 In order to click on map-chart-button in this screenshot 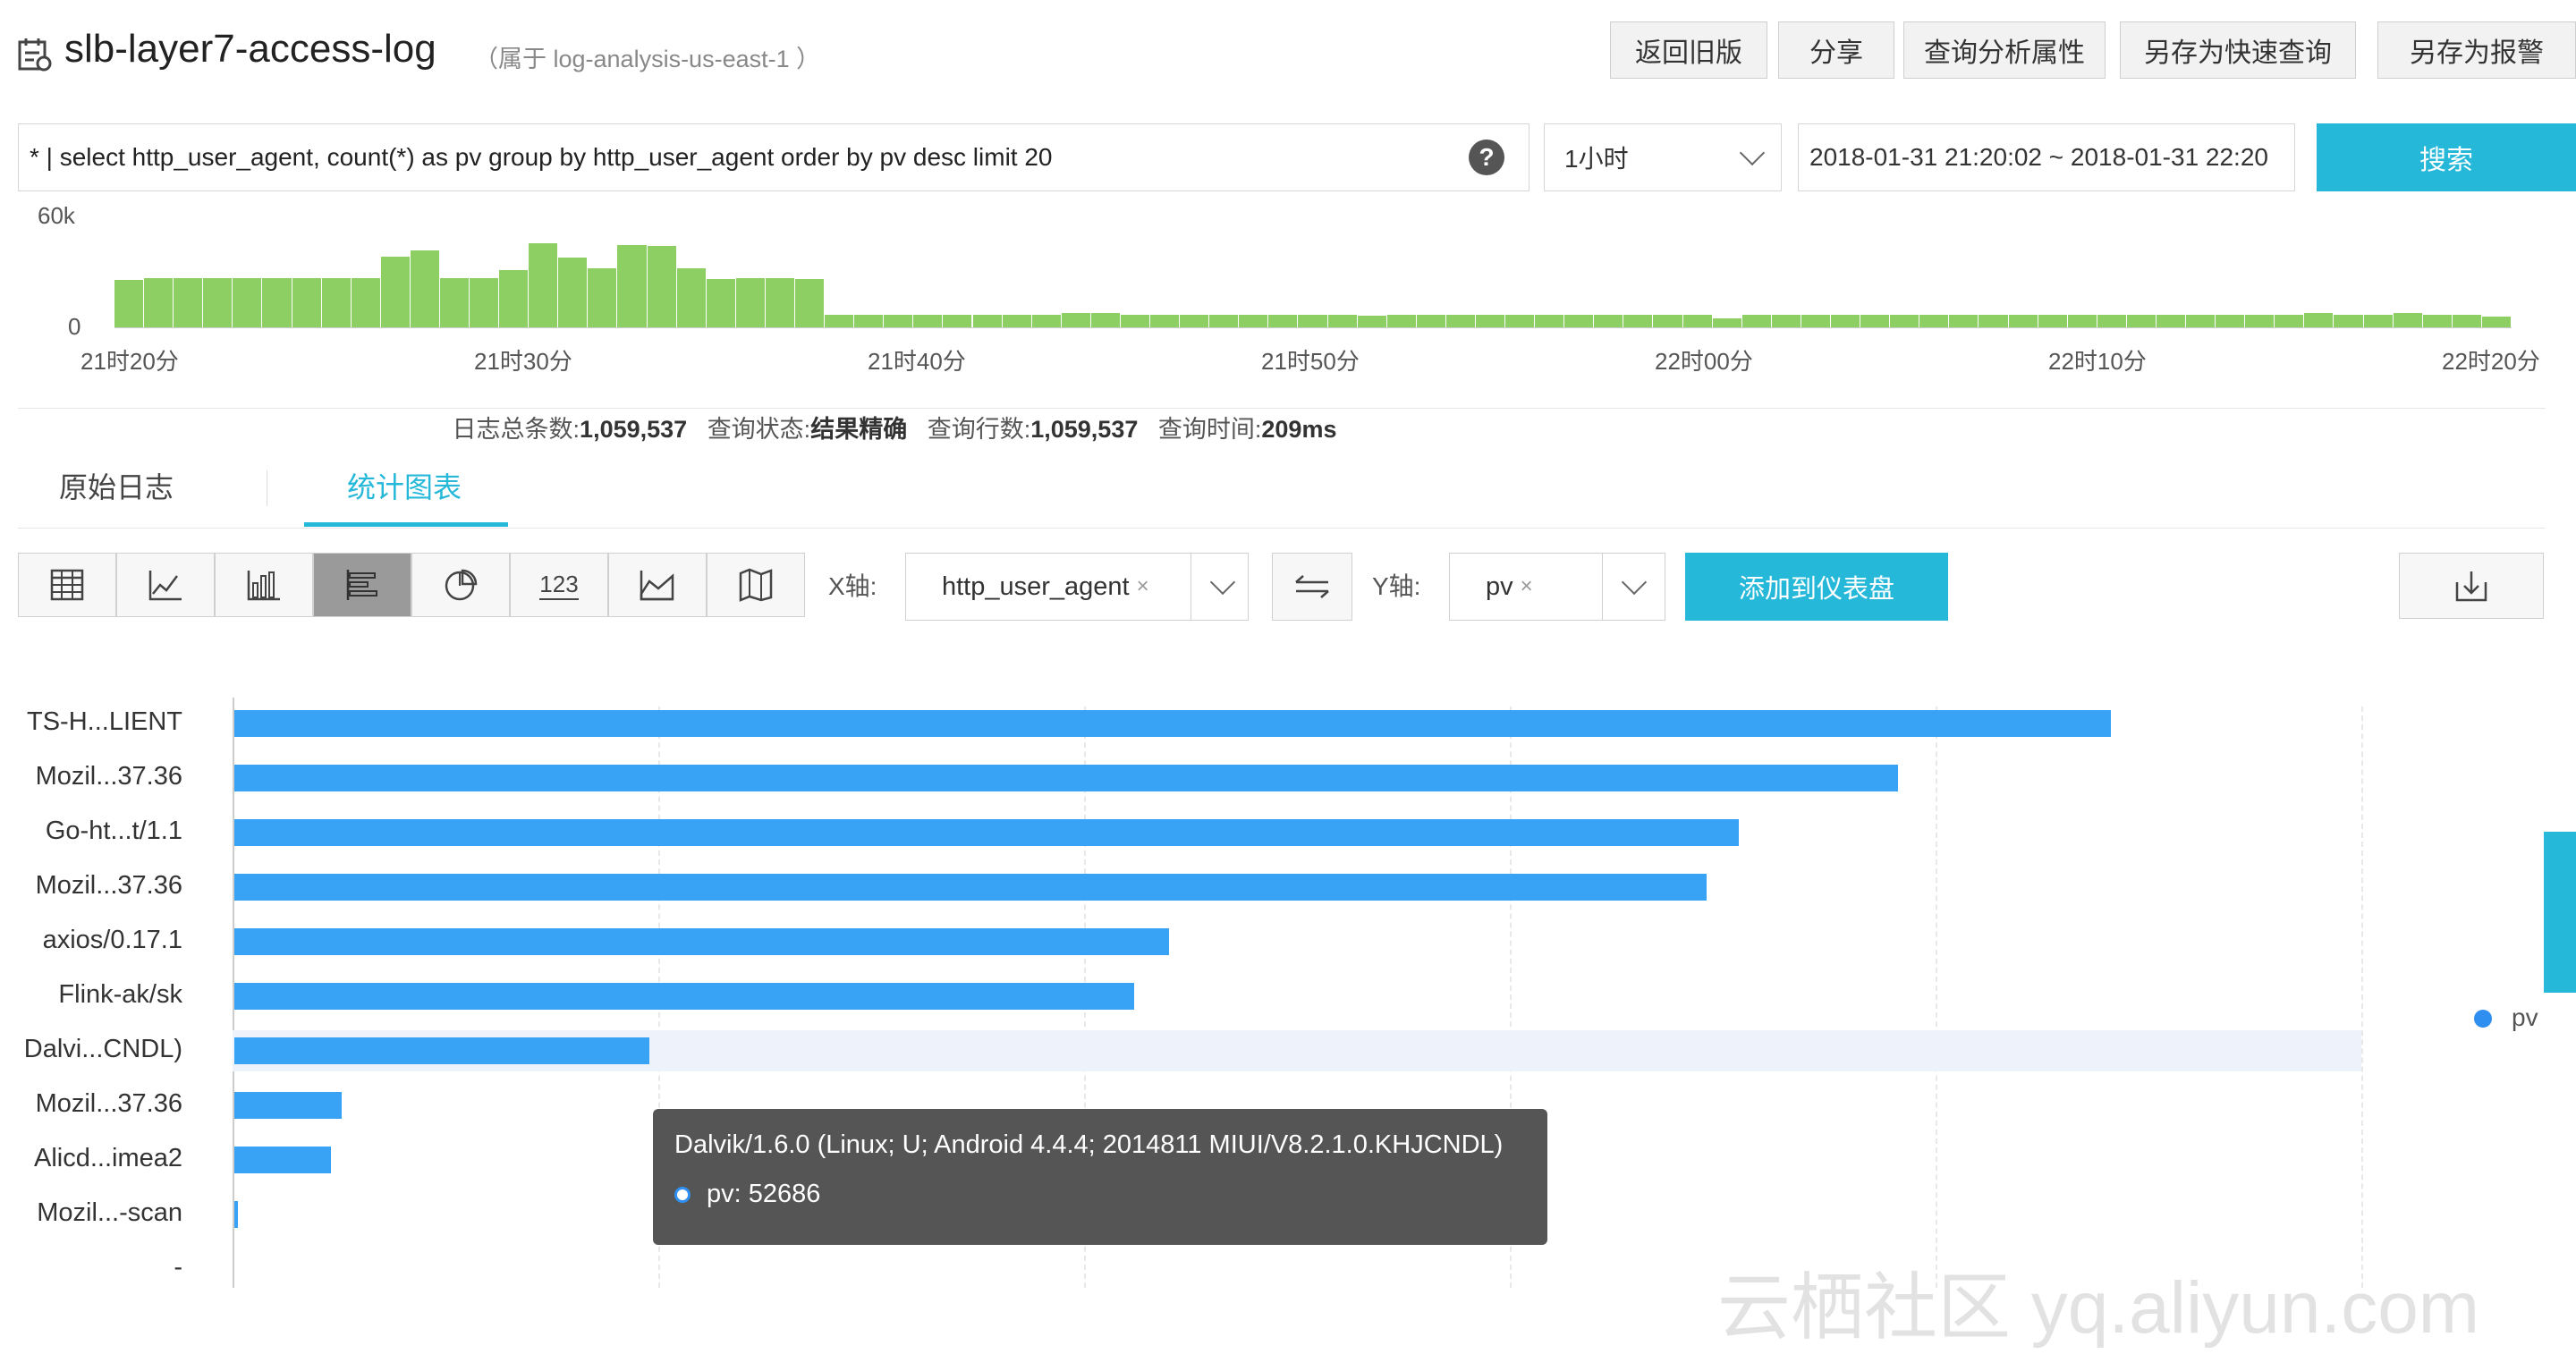, I will do `click(756, 585)`.